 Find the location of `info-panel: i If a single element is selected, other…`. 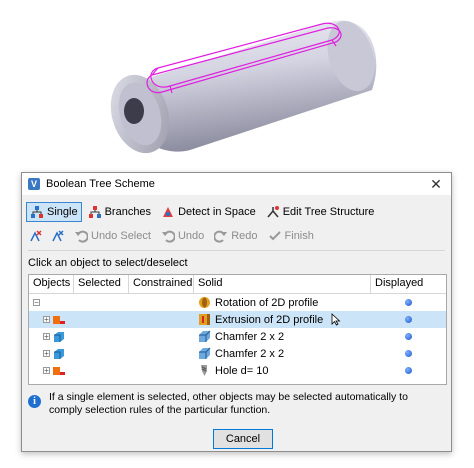

info-panel: i If a single element is selected, other… is located at coordinates (237, 405).